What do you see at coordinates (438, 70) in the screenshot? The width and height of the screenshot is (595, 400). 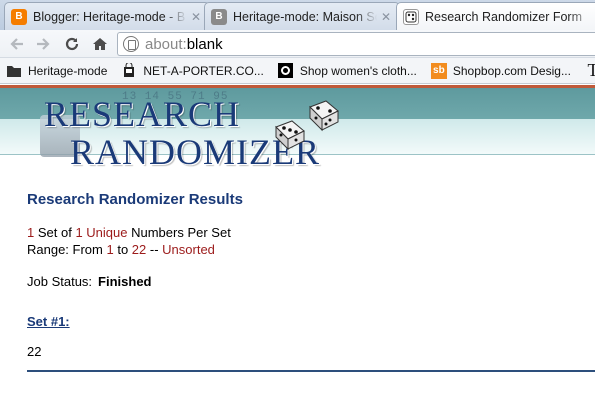 I see `sb-icon: sb` at bounding box center [438, 70].